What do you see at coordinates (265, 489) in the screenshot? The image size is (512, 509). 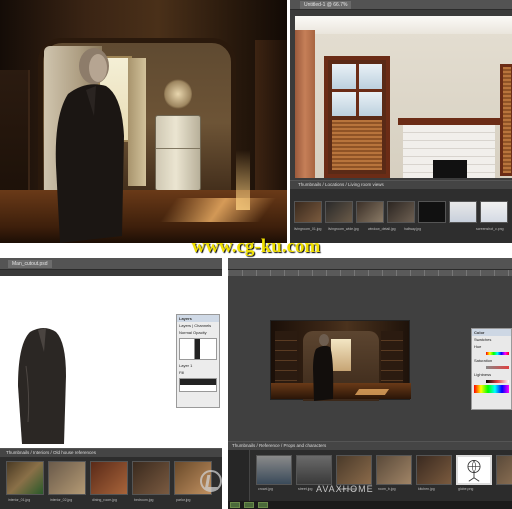 I see `thumbnail-label: crowd.jpg` at bounding box center [265, 489].